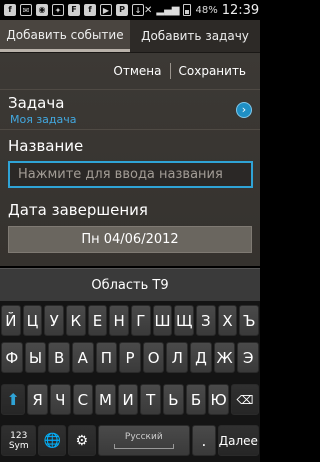 This screenshot has width=320, height=462. Describe the element at coordinates (244, 110) in the screenshot. I see `chevron-right-icon: ›` at that location.